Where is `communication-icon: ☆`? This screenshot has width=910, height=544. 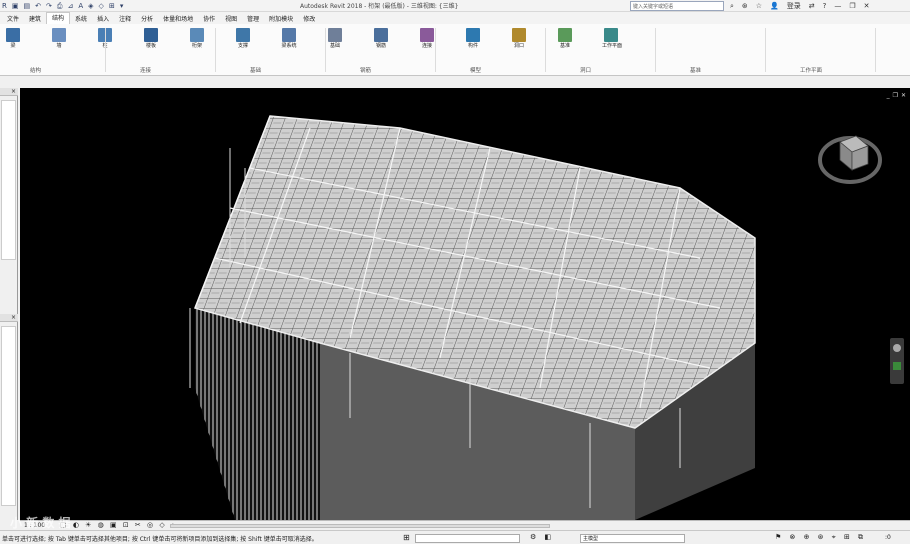 communication-icon: ☆ is located at coordinates (759, 6).